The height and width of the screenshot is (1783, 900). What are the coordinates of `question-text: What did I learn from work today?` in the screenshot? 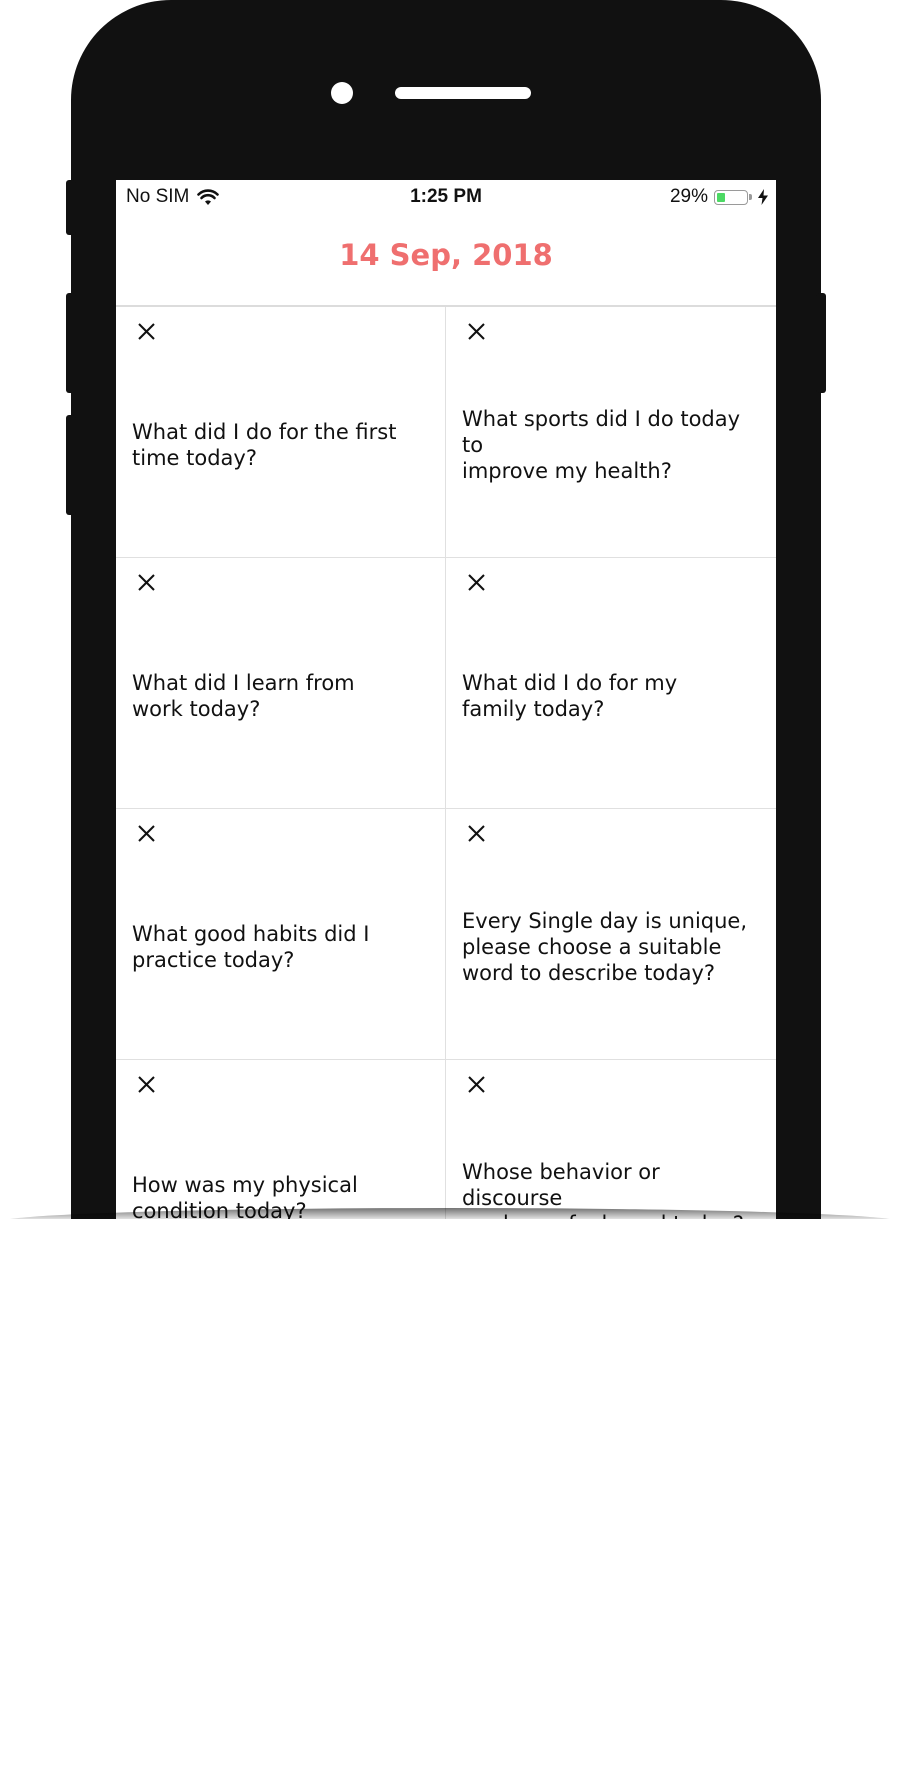 It's located at (243, 695).